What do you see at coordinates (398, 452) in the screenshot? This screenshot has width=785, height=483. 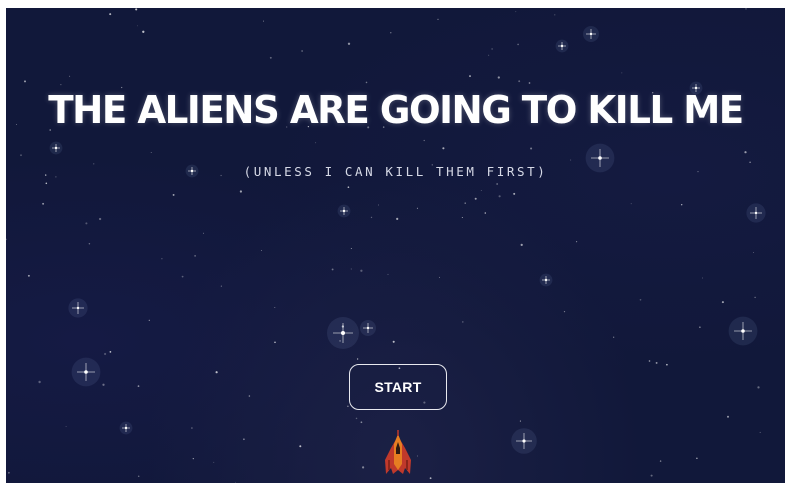 I see `player-spaceship-icon` at bounding box center [398, 452].